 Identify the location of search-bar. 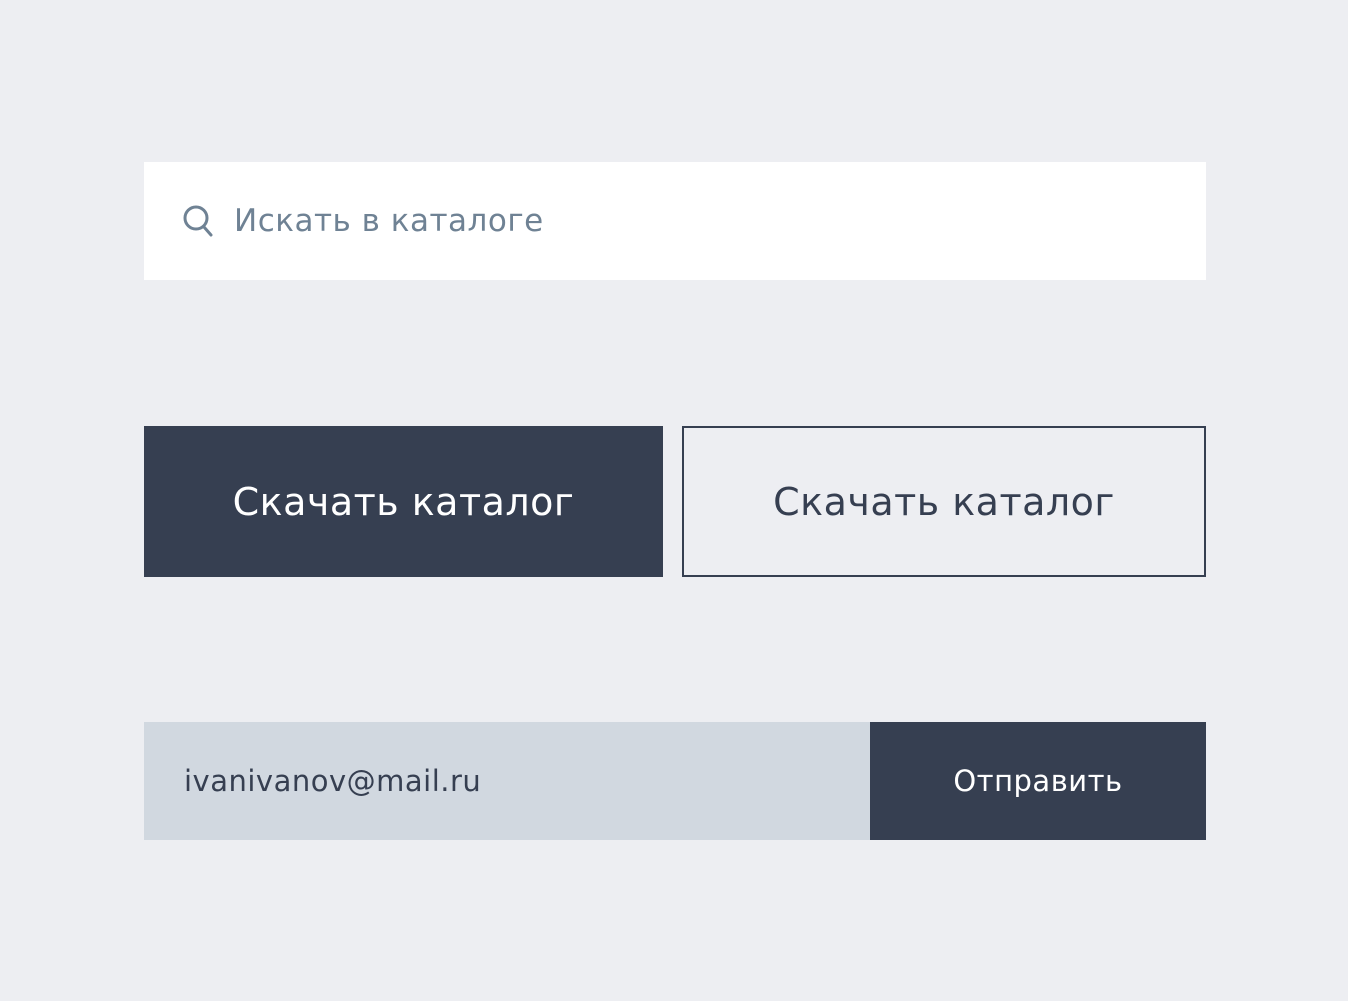
(675, 221).